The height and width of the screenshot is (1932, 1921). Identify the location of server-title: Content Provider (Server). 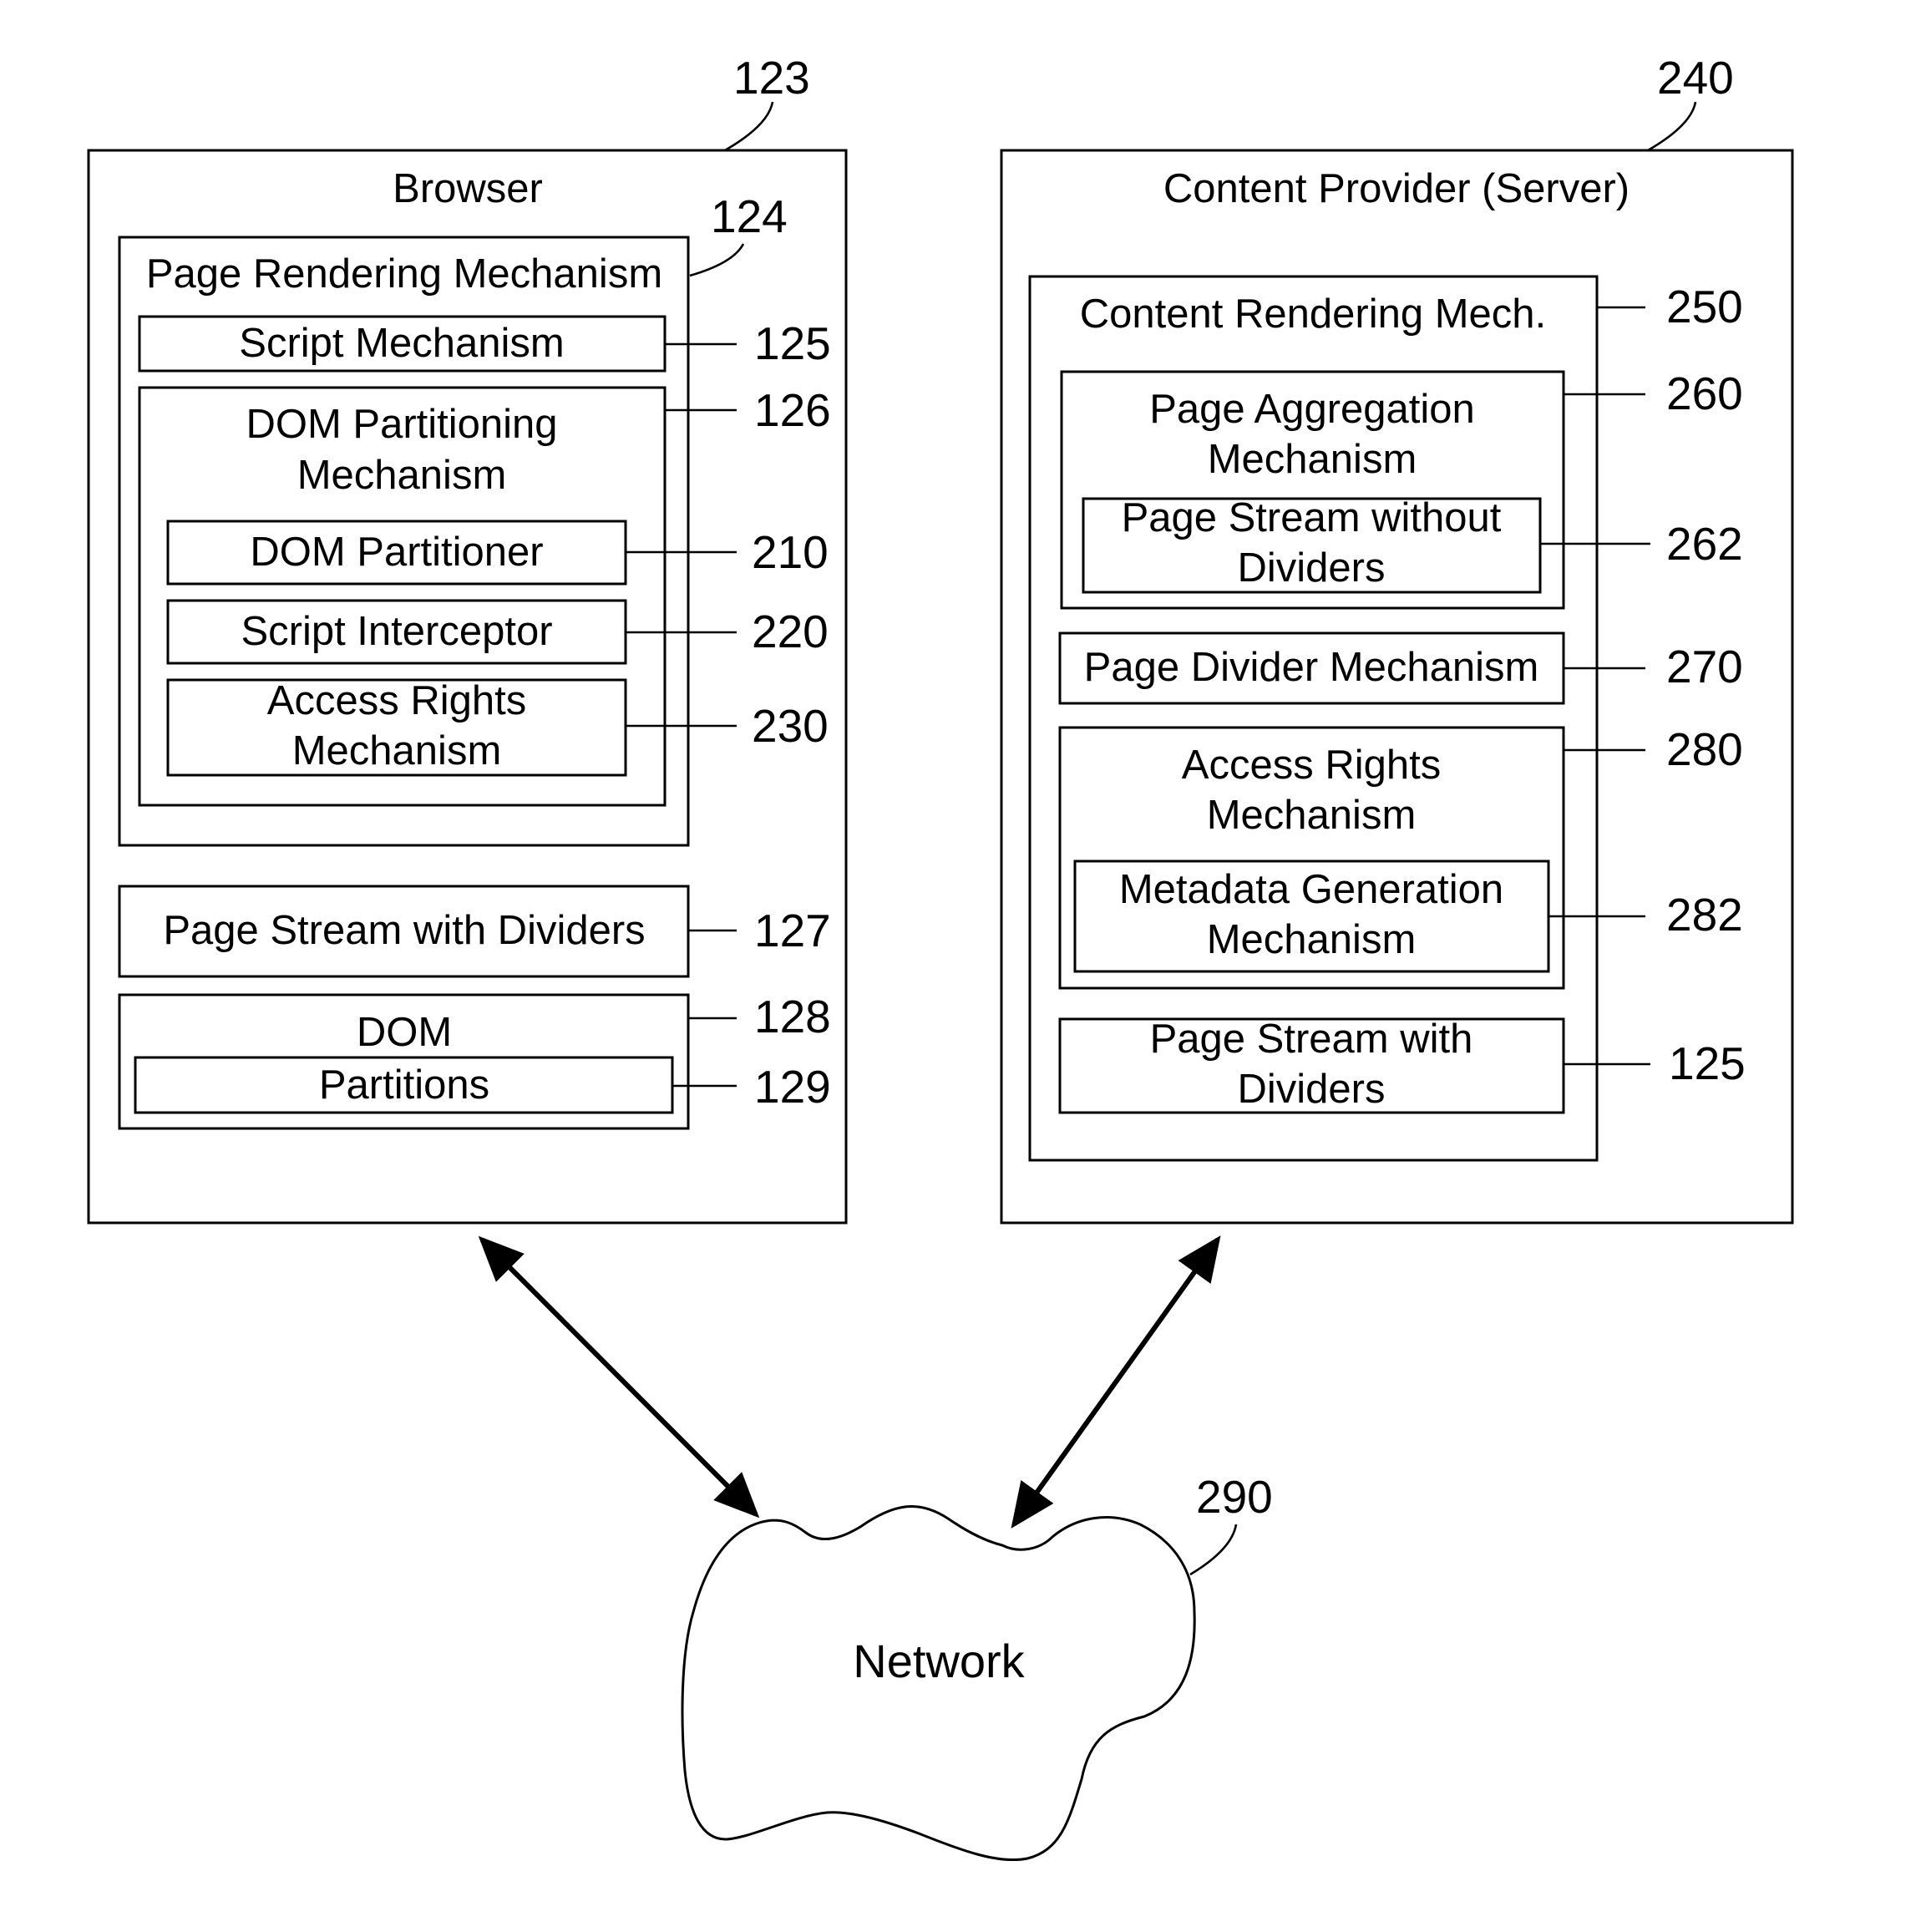
(1396, 188).